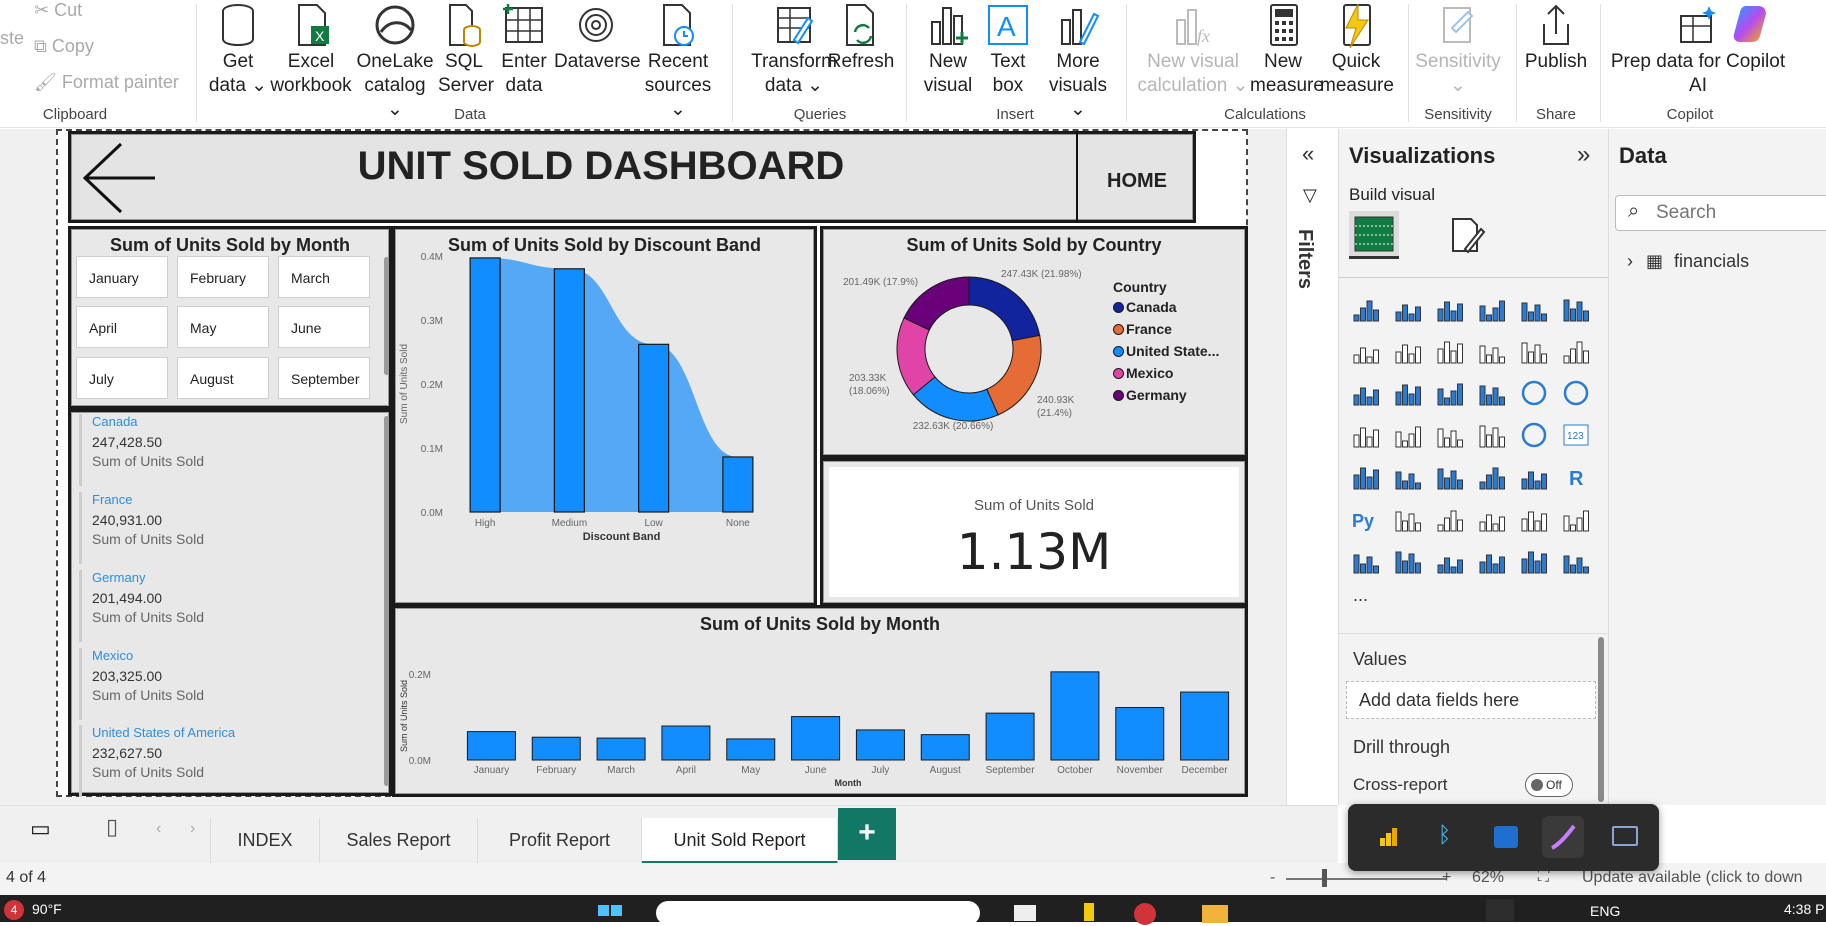 This screenshot has height=926, width=1826. Describe the element at coordinates (1450, 477) in the screenshot. I see `slicer-icon` at that location.